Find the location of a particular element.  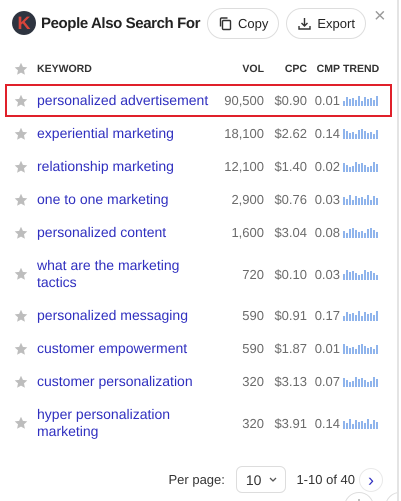

table-cell-text: 1,600 is located at coordinates (247, 232).